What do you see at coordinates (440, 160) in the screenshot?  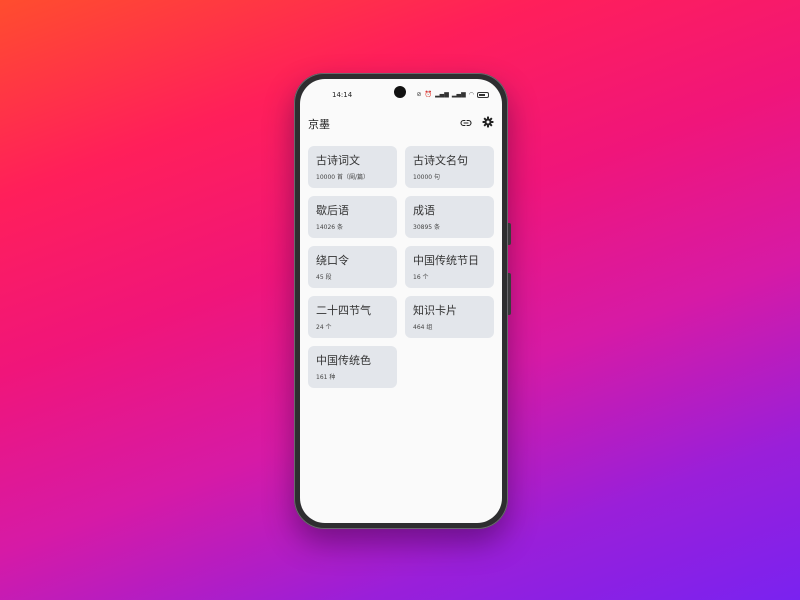 I see `card-title: 古诗文名句` at bounding box center [440, 160].